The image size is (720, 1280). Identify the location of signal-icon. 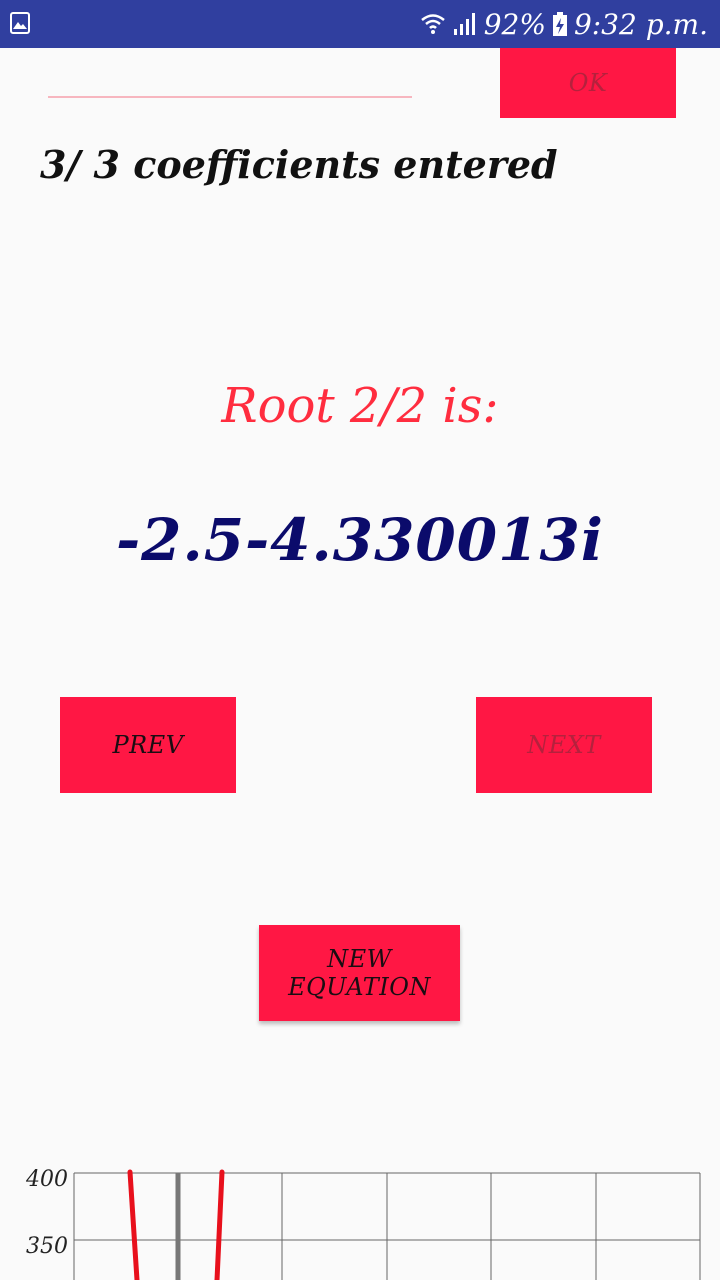
(464, 24).